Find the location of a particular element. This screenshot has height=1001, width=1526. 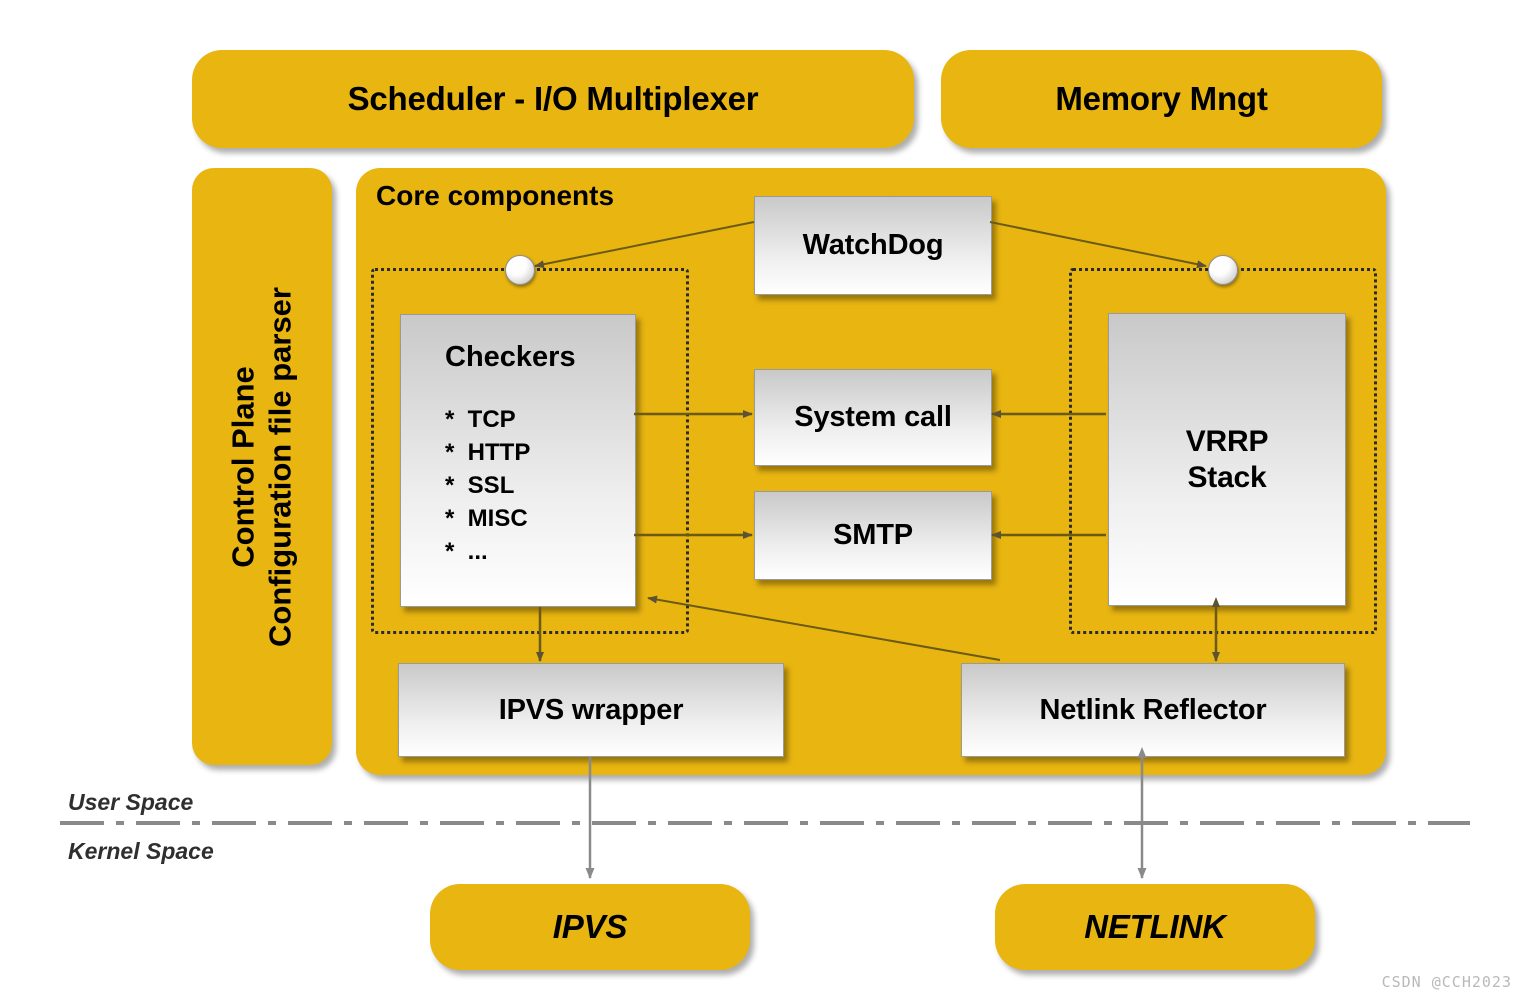

vrrp-line2: Stack is located at coordinates (1227, 477).